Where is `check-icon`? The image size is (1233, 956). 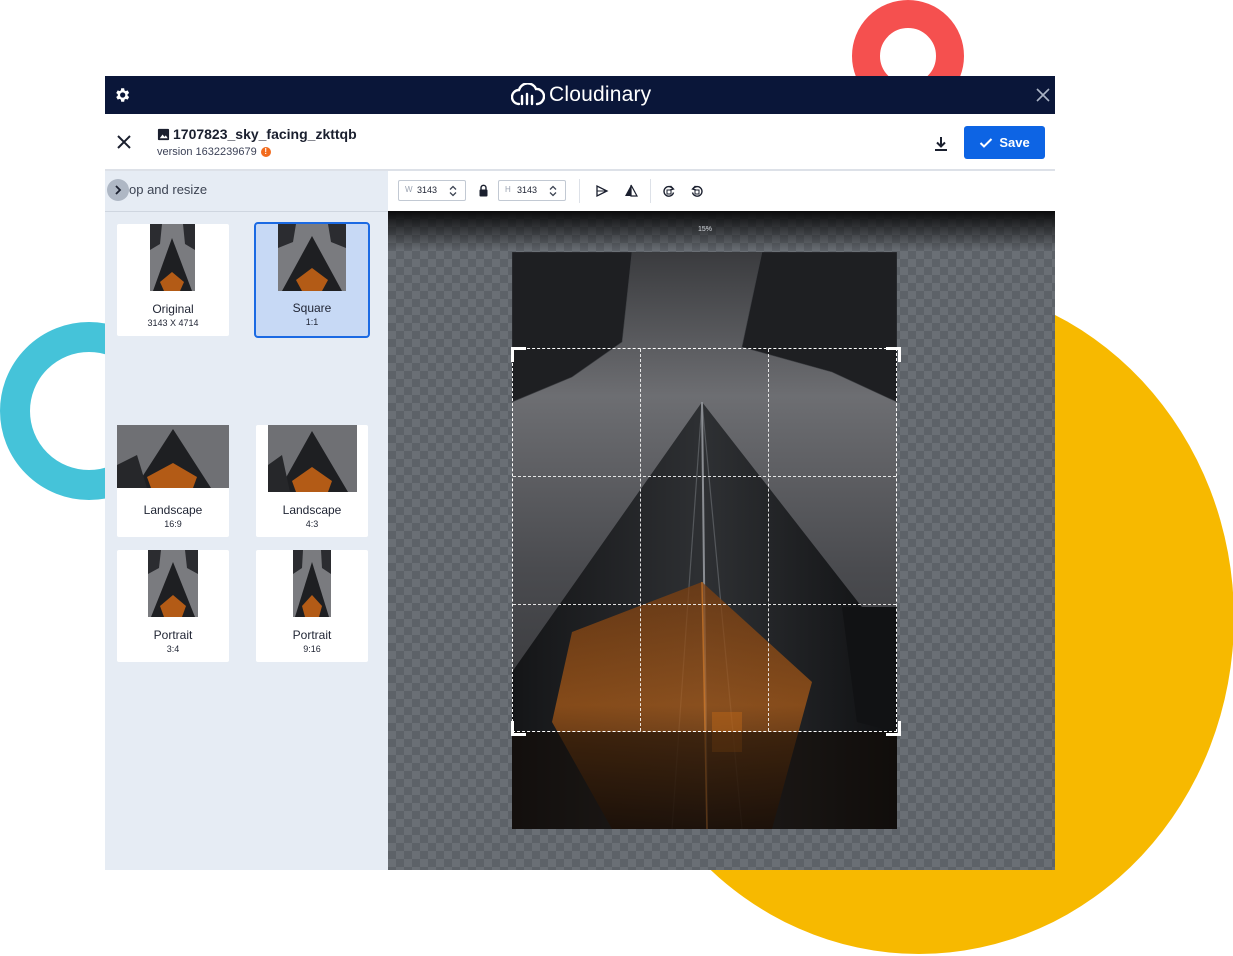
check-icon is located at coordinates (986, 142).